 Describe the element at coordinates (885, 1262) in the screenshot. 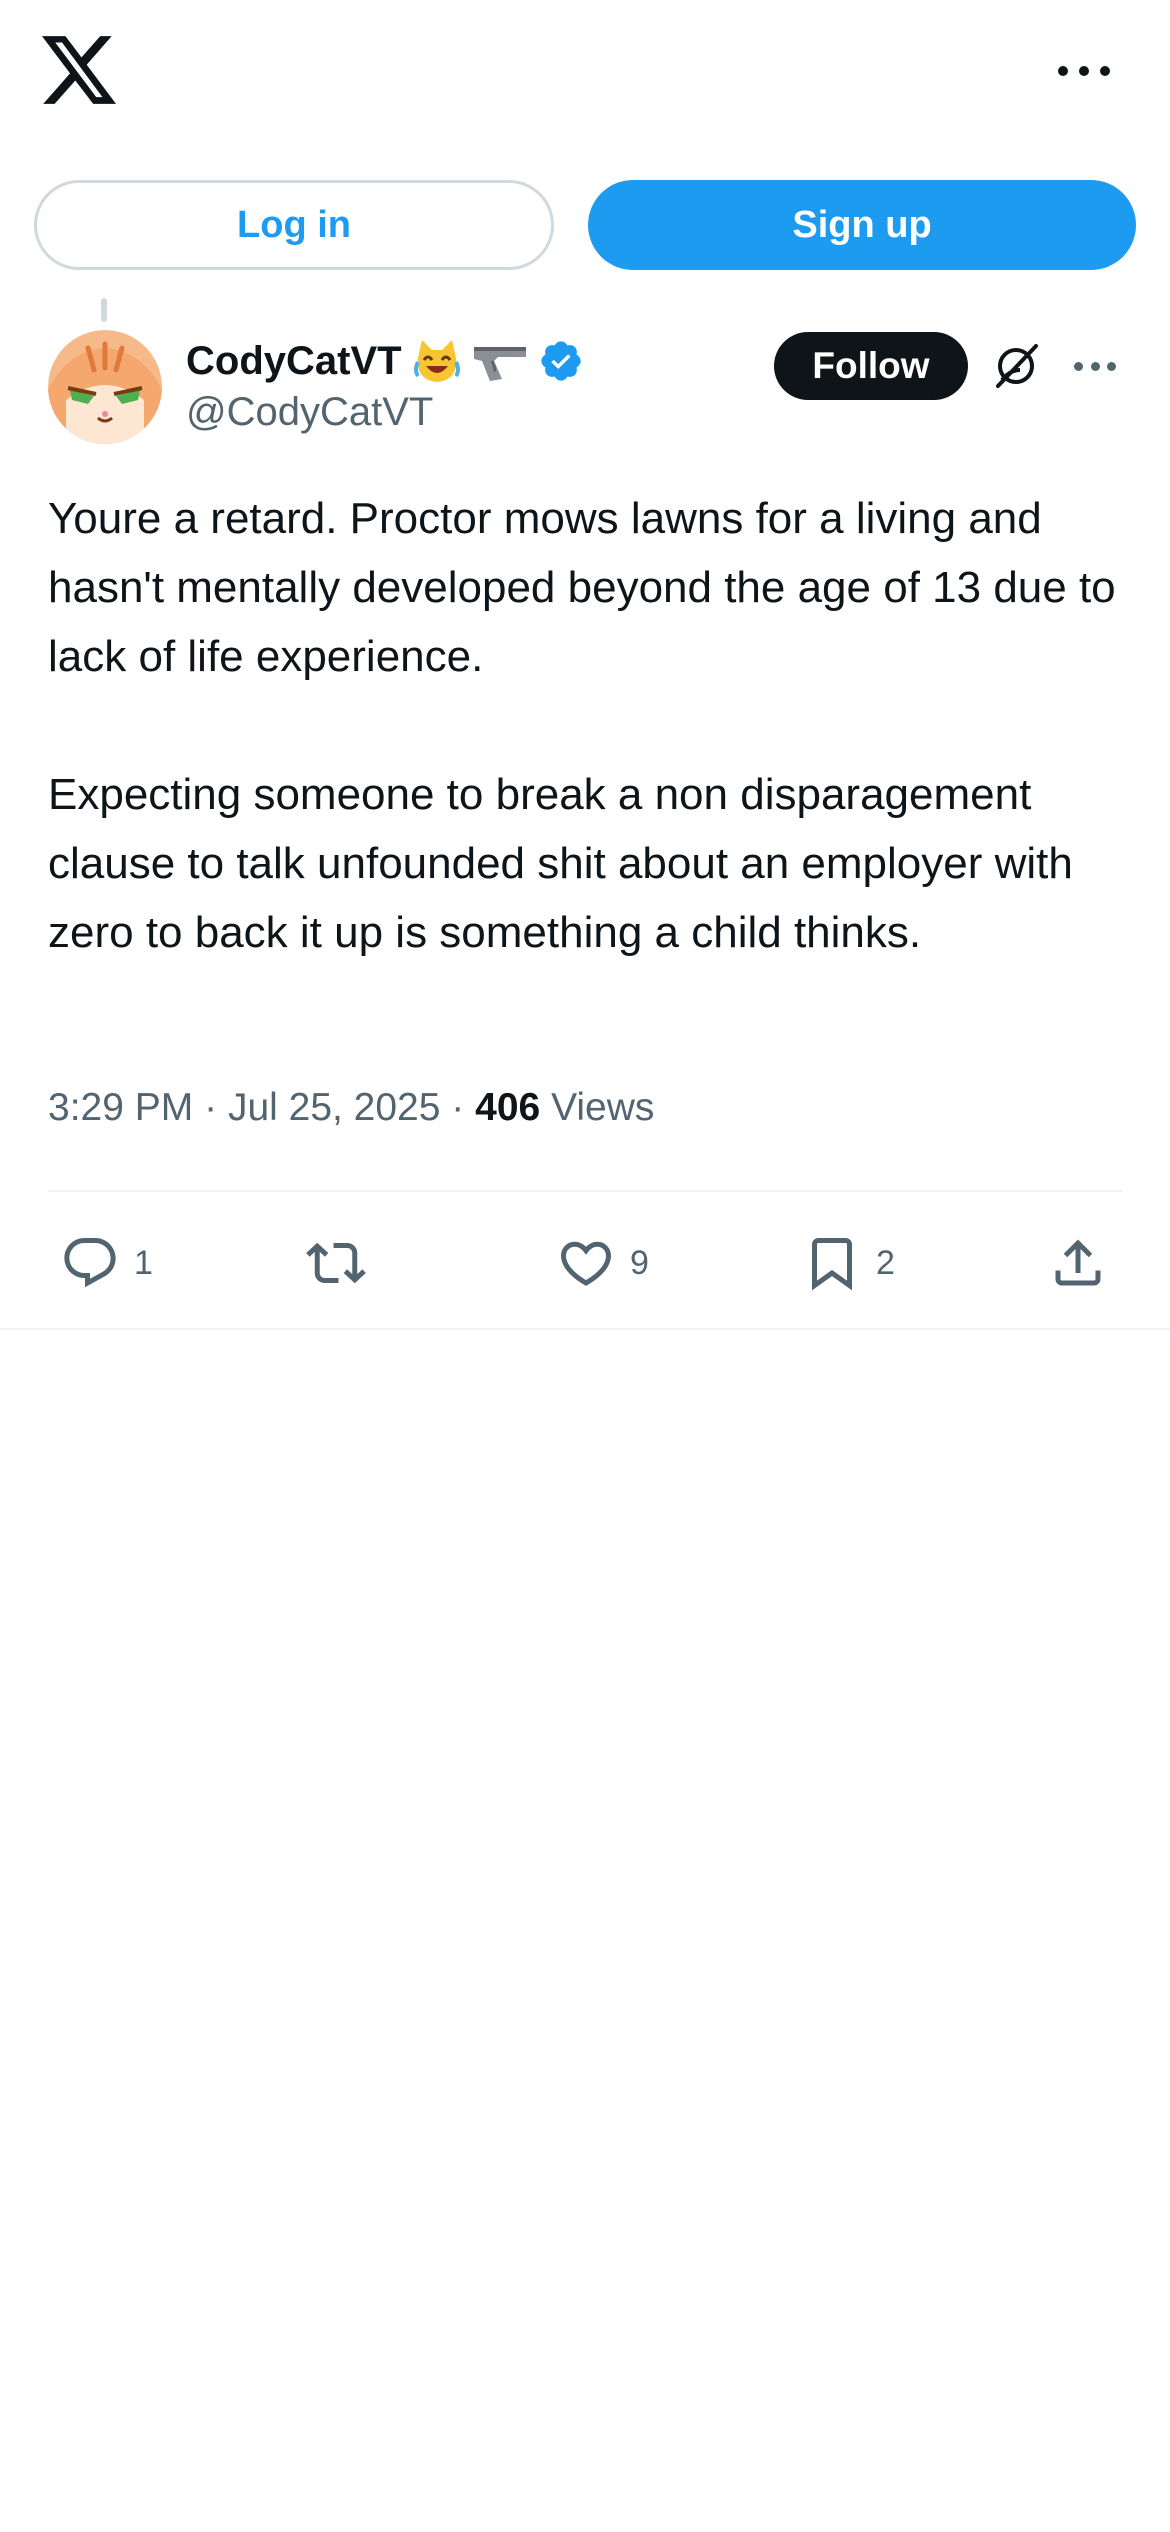

I see `bookmark-count: 2` at that location.